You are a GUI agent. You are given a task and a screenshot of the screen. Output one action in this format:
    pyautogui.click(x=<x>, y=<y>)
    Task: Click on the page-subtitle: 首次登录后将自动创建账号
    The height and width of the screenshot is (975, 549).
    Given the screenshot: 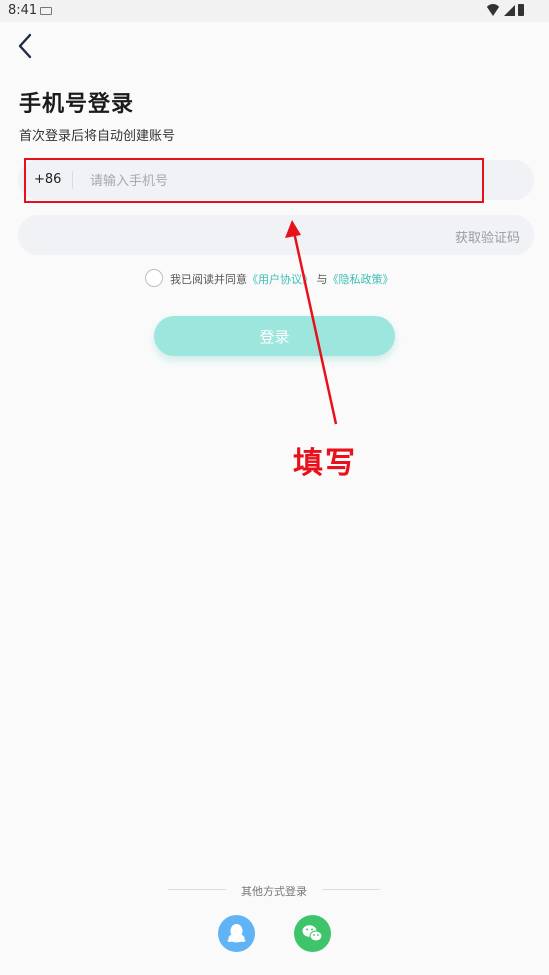 What is the action you would take?
    pyautogui.click(x=97, y=136)
    